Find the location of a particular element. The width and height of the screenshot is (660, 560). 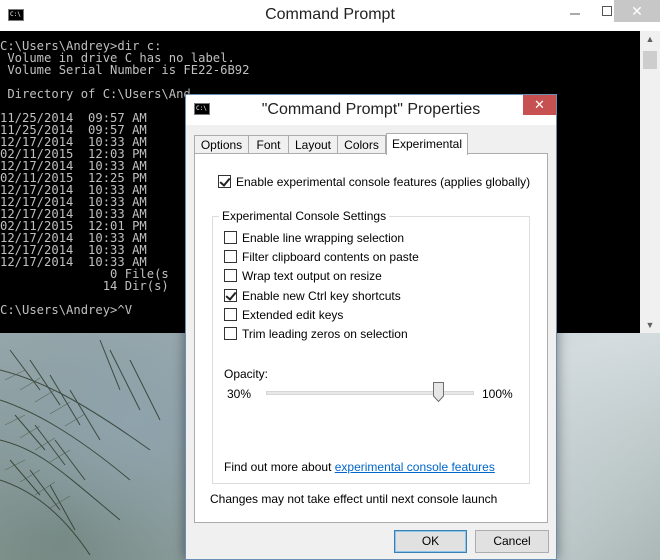

line-wrapping-checkbox is located at coordinates (230, 237).